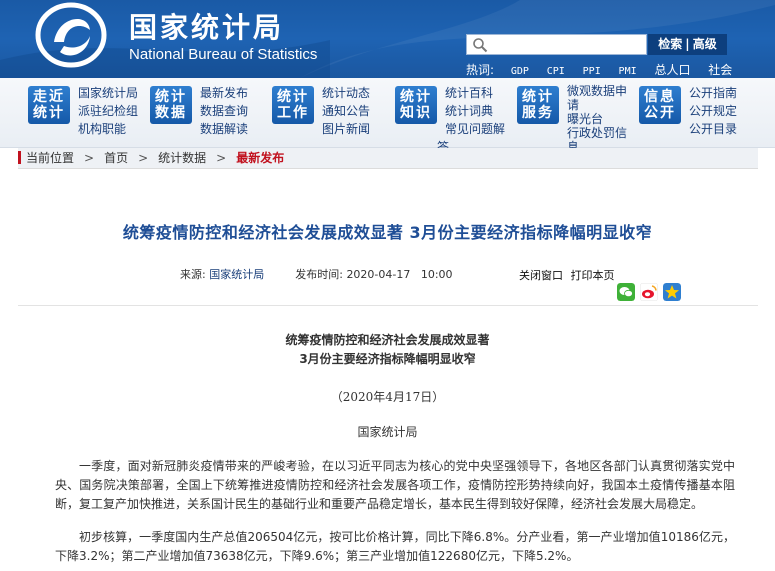  I want to click on nav-link: 微观数据申, so click(597, 91).